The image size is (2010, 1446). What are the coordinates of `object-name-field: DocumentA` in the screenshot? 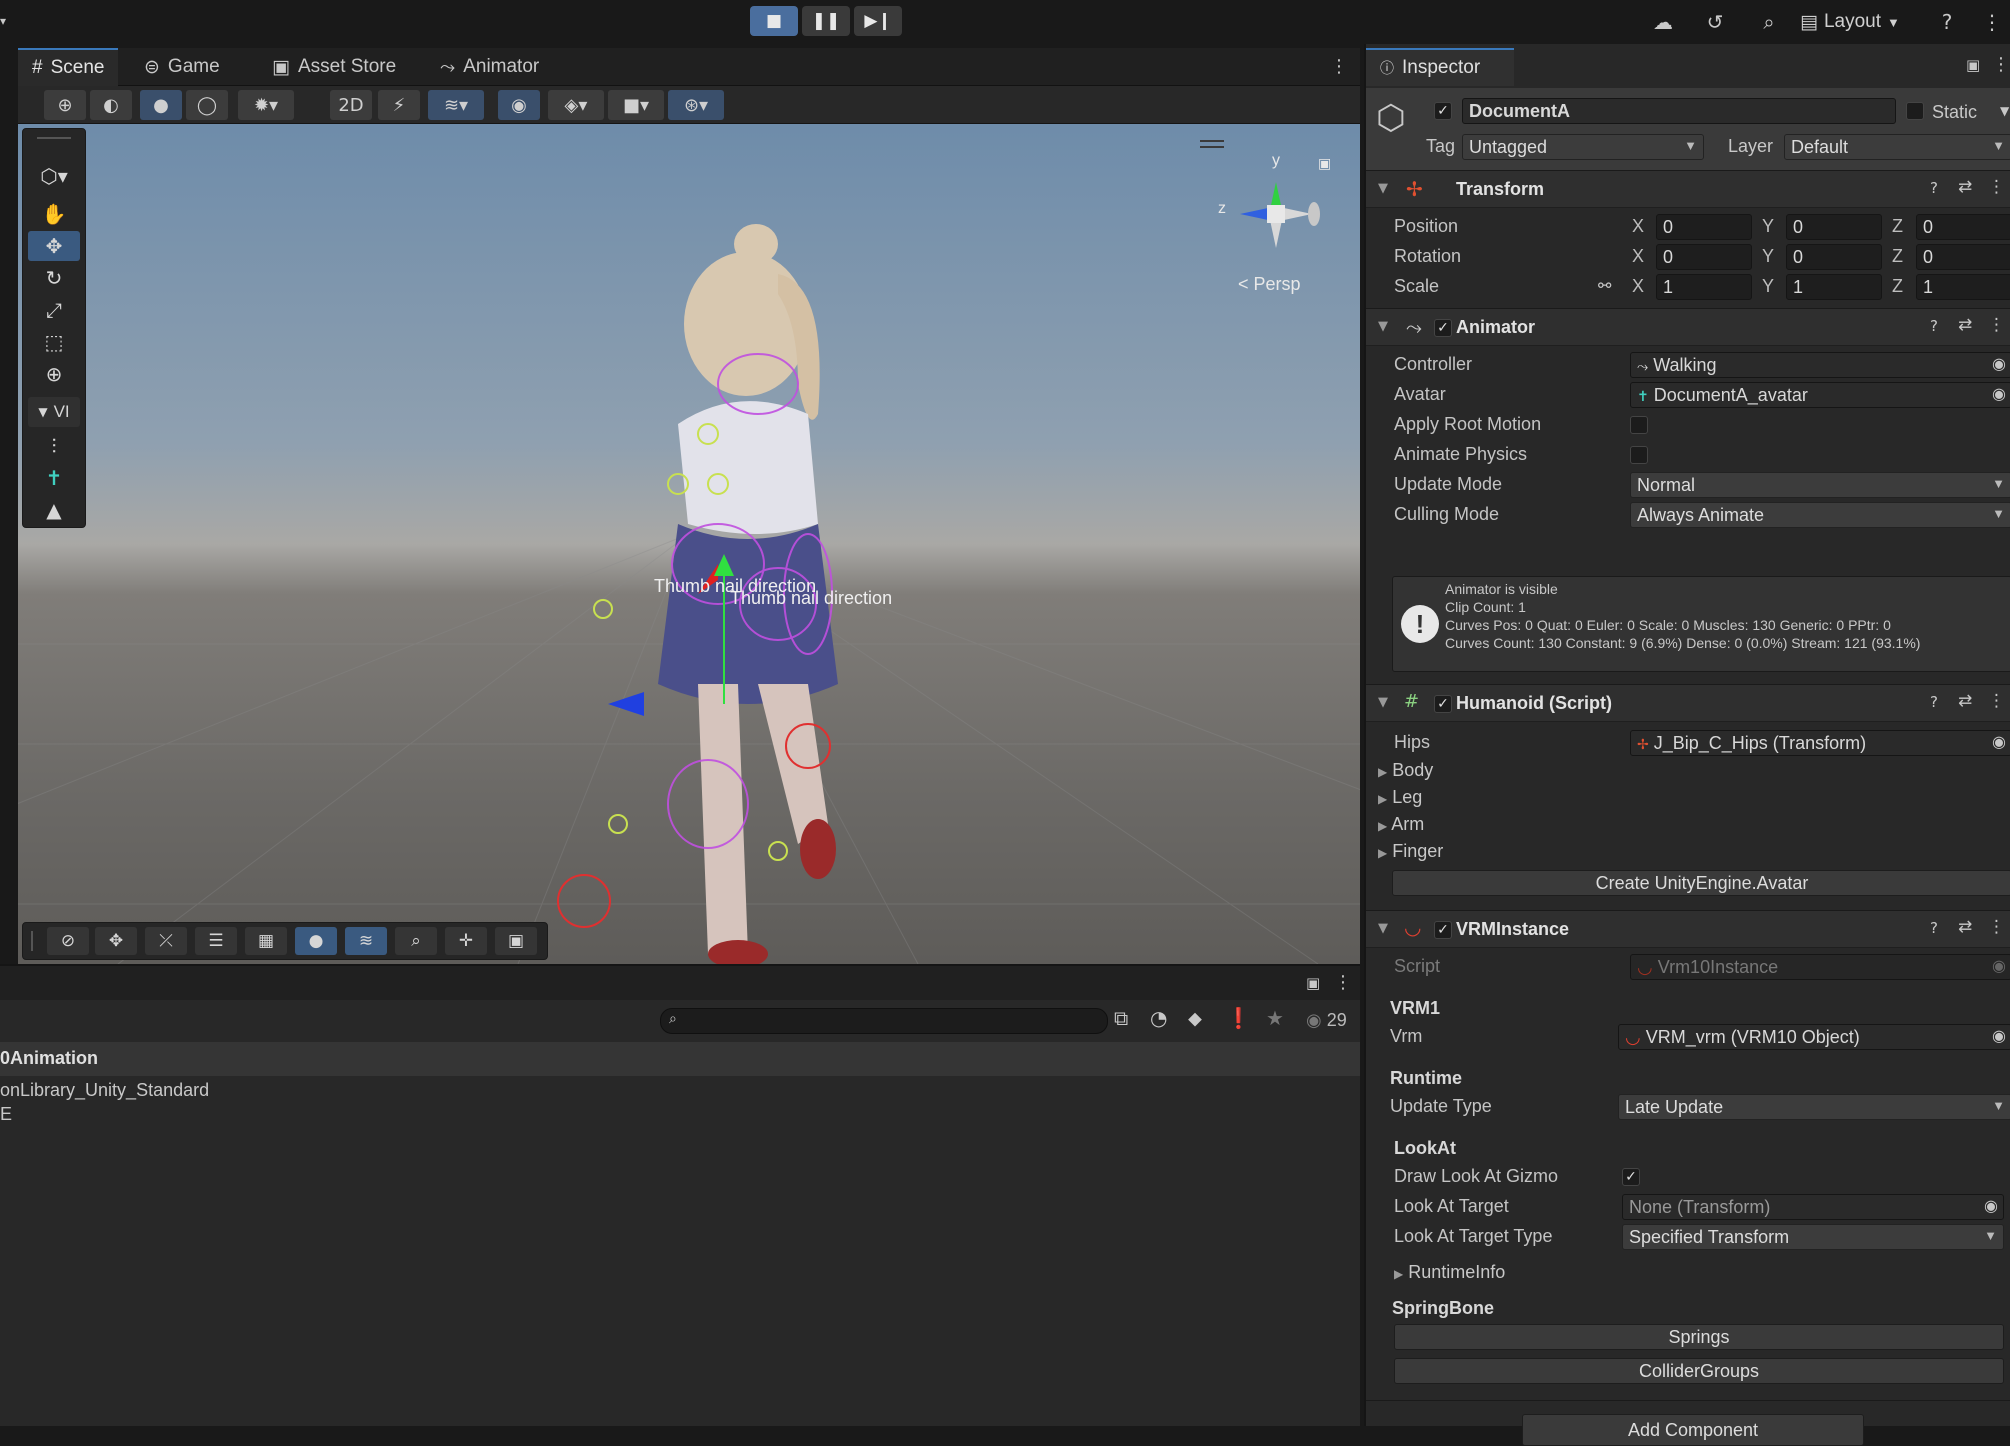 It's located at (1679, 111).